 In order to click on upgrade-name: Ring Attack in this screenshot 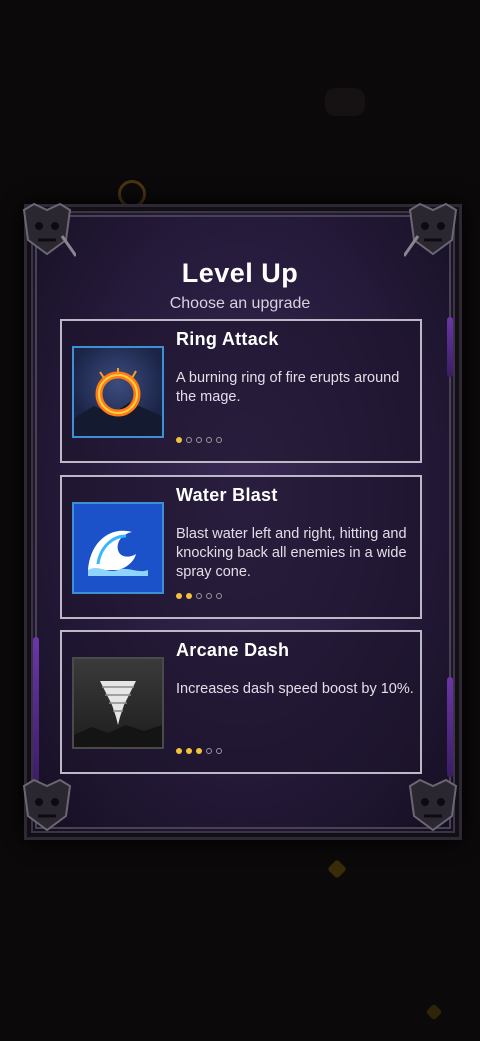, I will do `click(227, 339)`.